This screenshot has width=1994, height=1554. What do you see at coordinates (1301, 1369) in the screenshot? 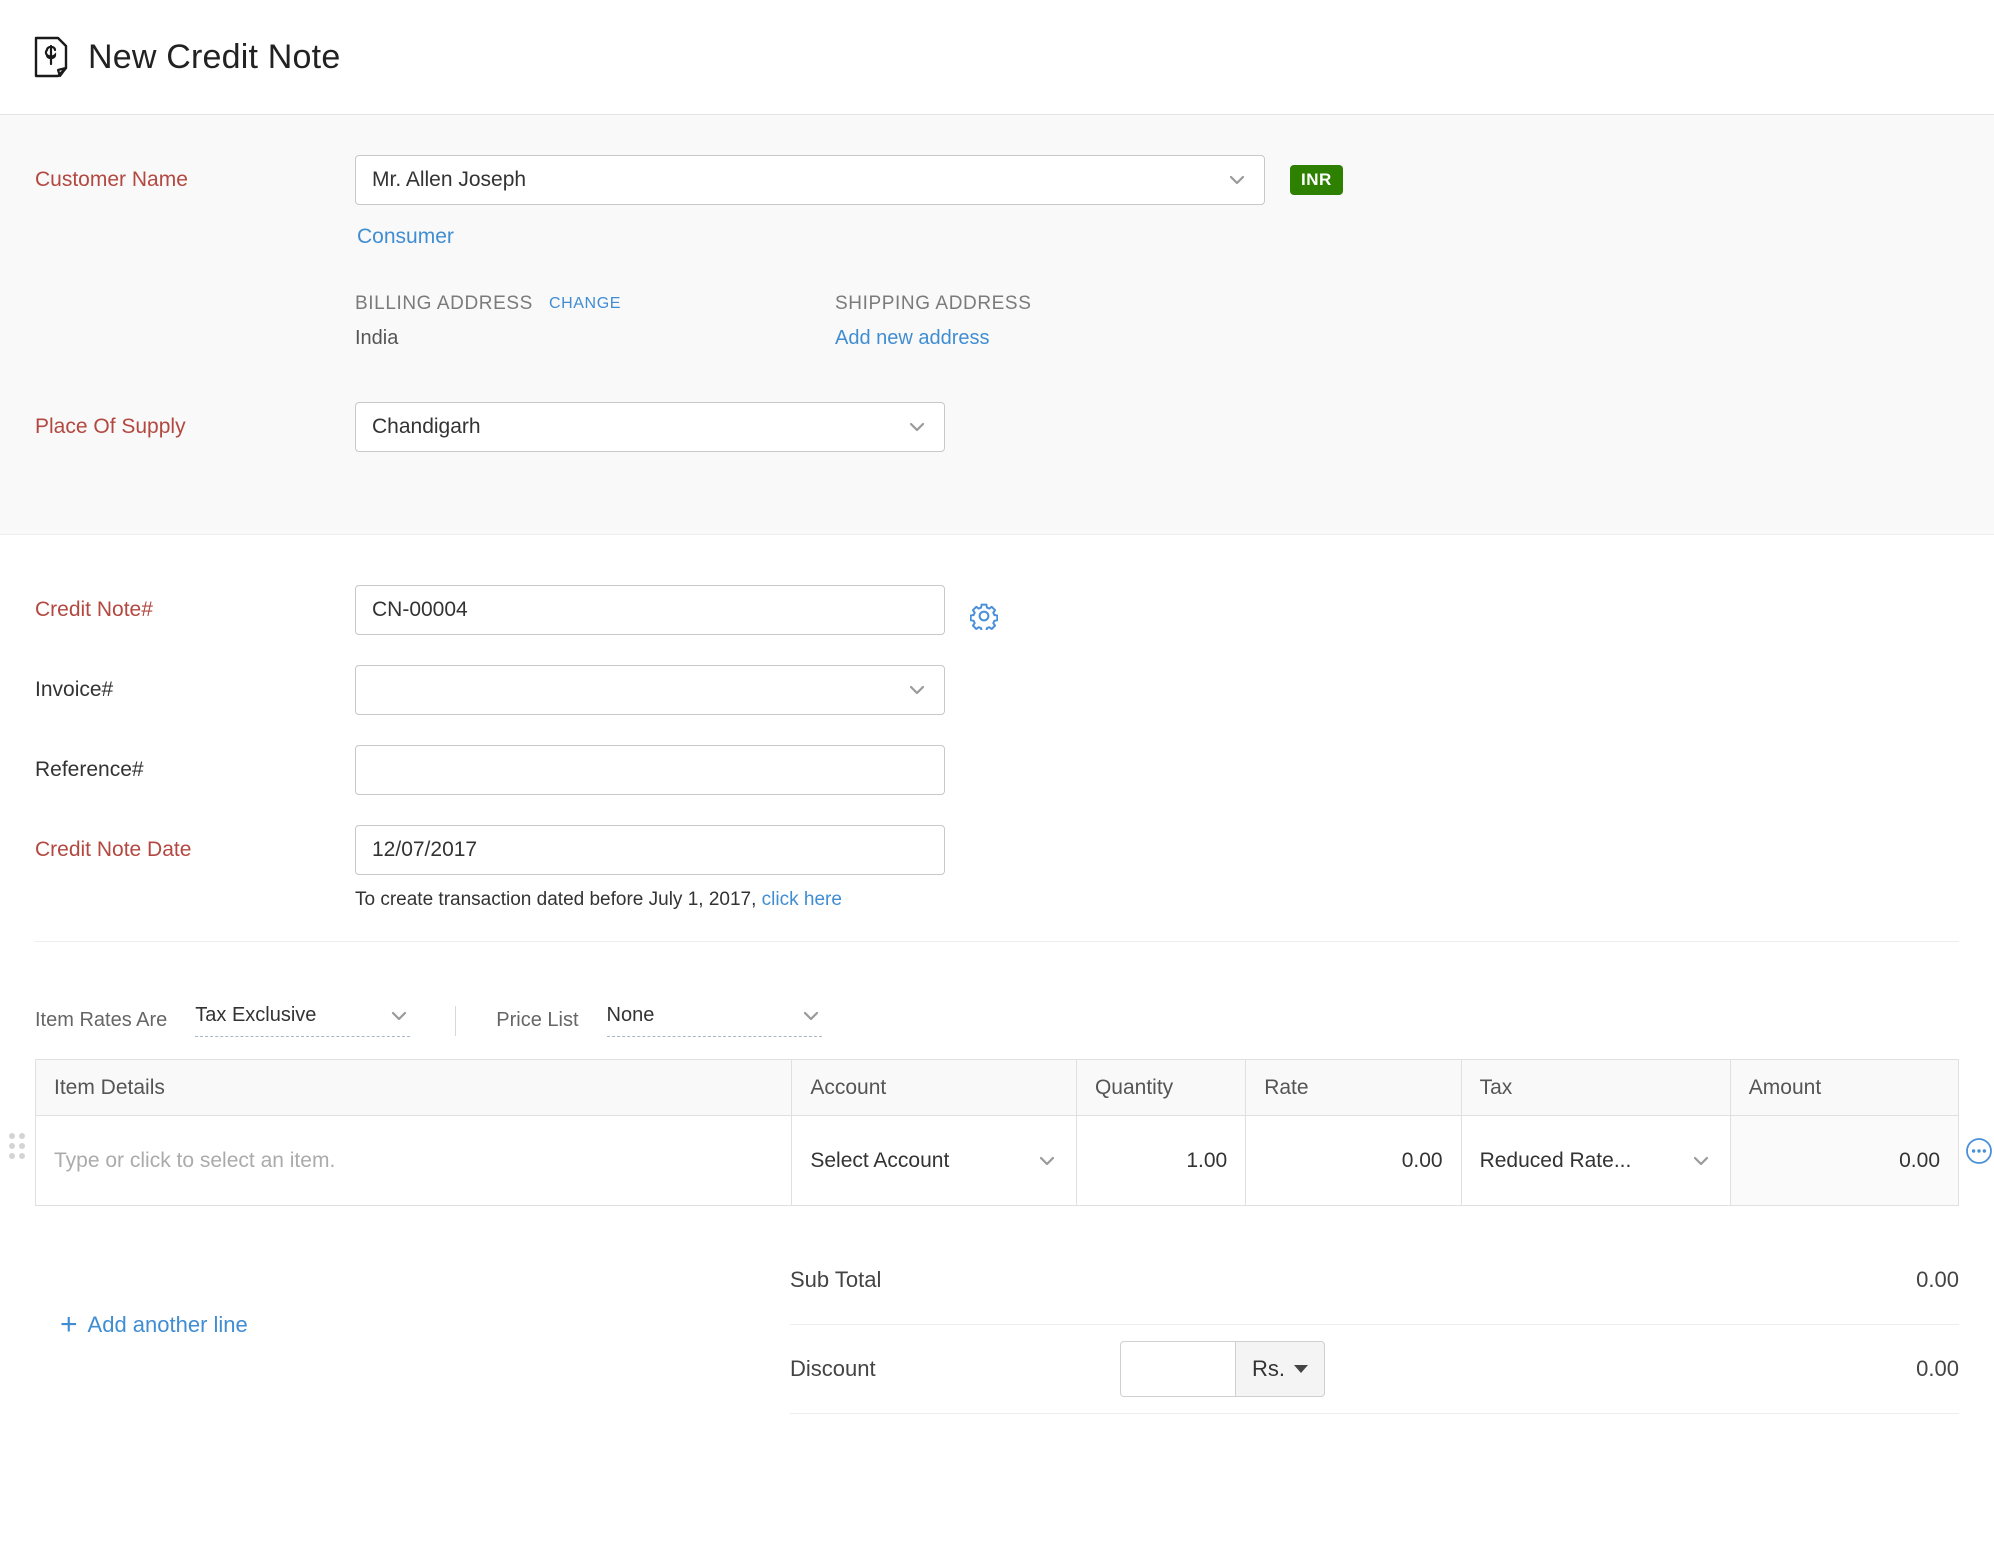
I see `caret-down-icon` at bounding box center [1301, 1369].